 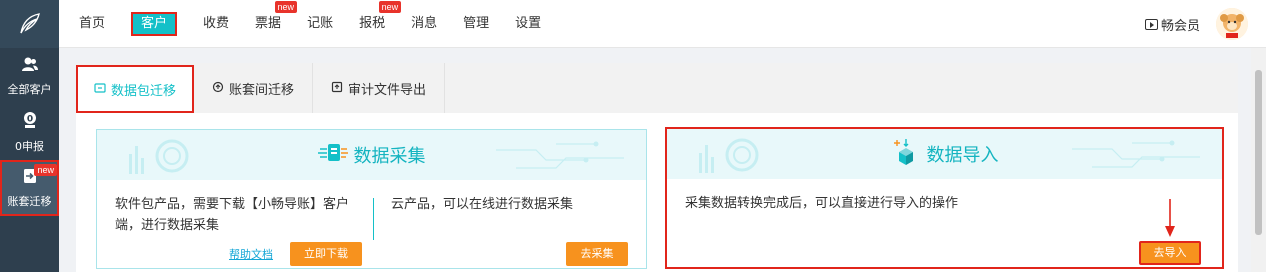 I want to click on nav-item-fees: 收费, so click(x=216, y=24).